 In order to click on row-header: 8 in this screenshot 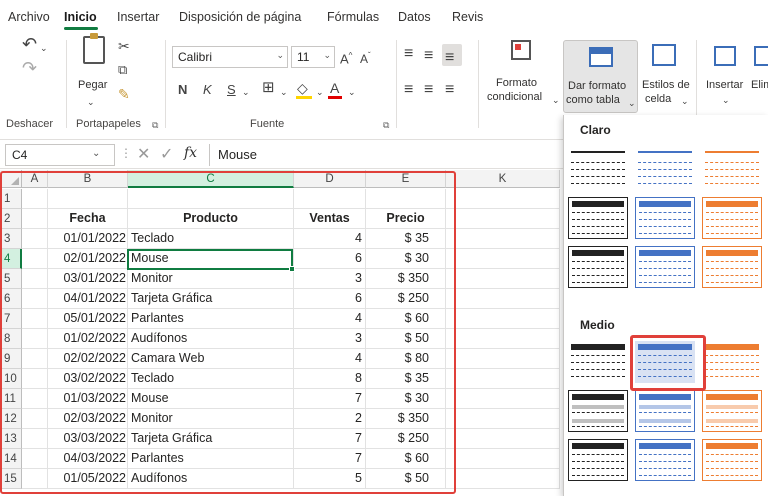, I will do `click(11, 339)`.